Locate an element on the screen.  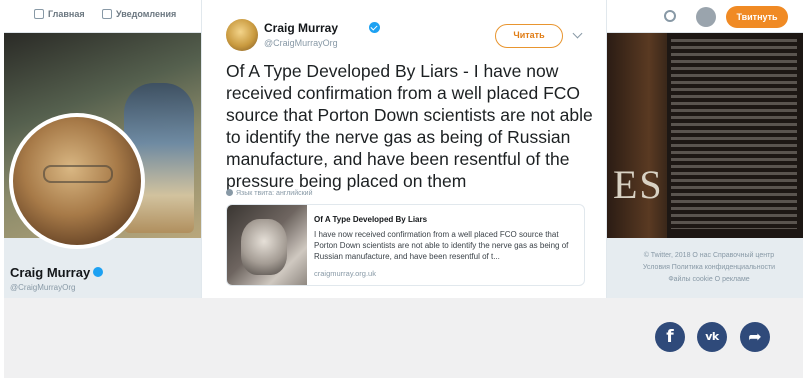
nav-notifications: Уведомления is located at coordinates (139, 14).